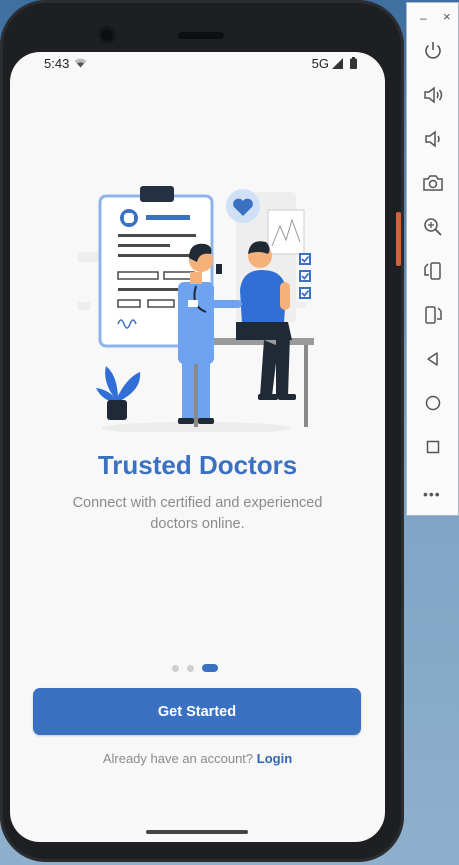  What do you see at coordinates (447, 16) in the screenshot?
I see `close-button: ×` at bounding box center [447, 16].